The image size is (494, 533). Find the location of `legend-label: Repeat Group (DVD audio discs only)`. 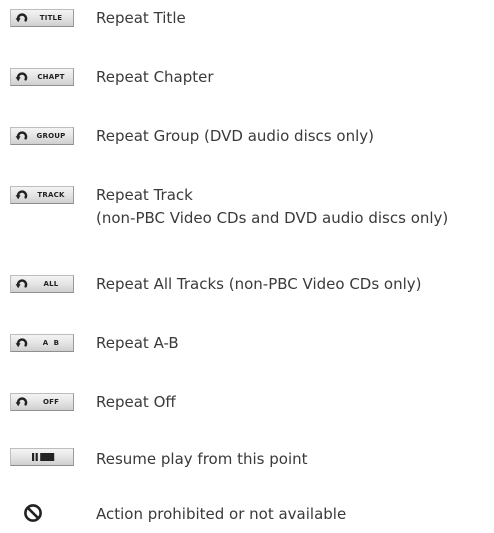

legend-label: Repeat Group (DVD audio discs only) is located at coordinates (235, 136).